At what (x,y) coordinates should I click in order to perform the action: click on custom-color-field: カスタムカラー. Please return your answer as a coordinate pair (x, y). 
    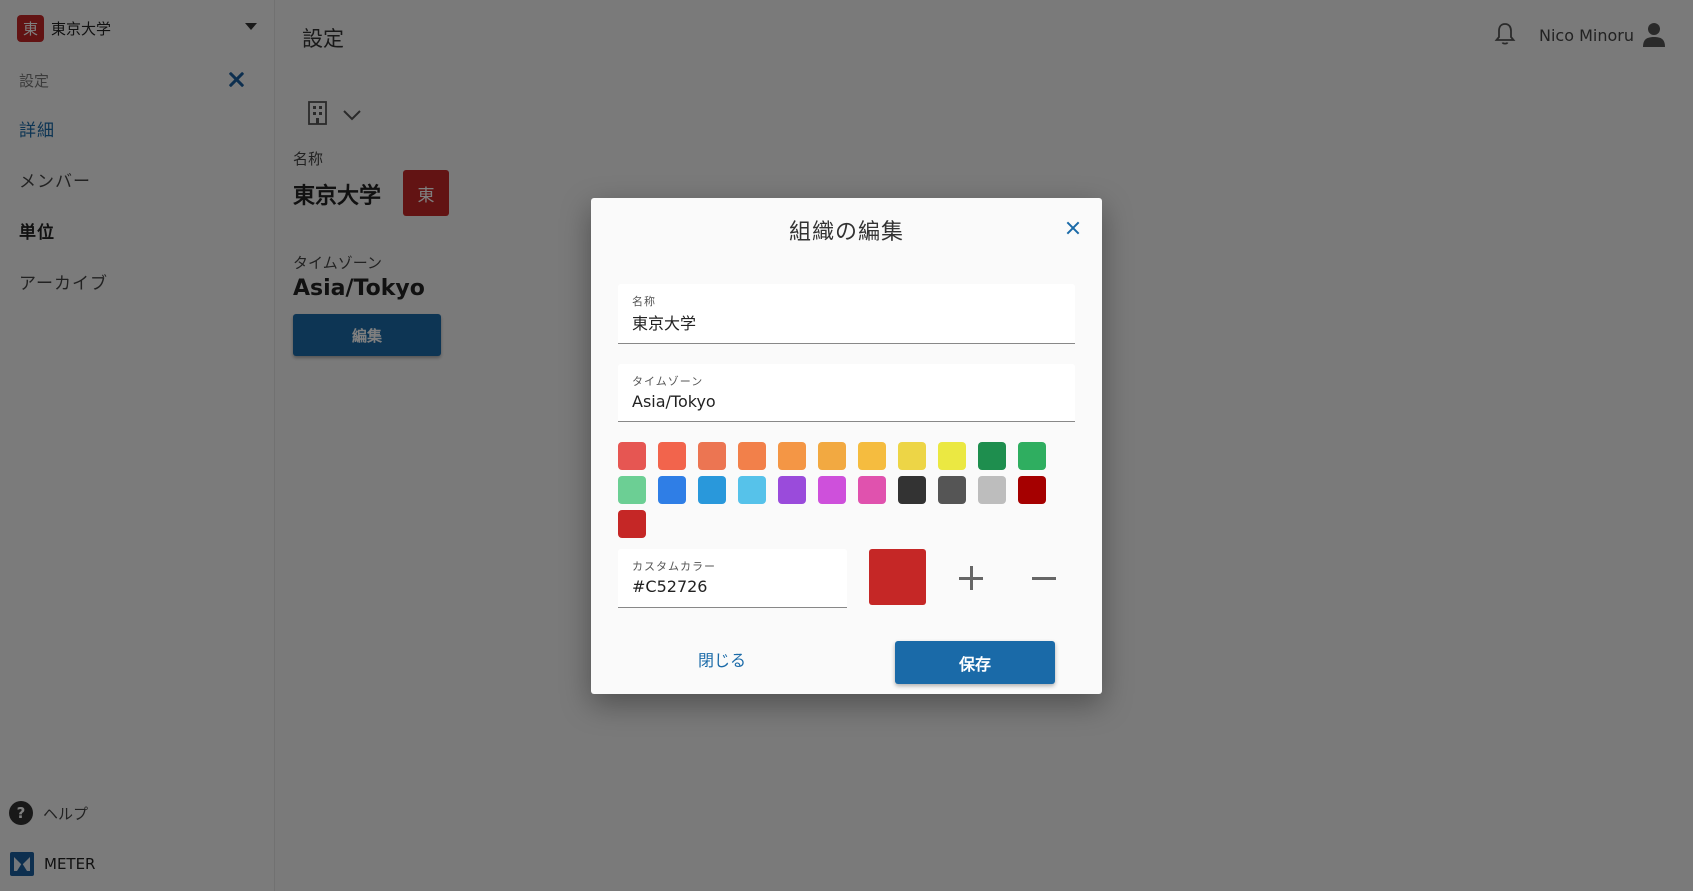
    Looking at the image, I should click on (732, 578).